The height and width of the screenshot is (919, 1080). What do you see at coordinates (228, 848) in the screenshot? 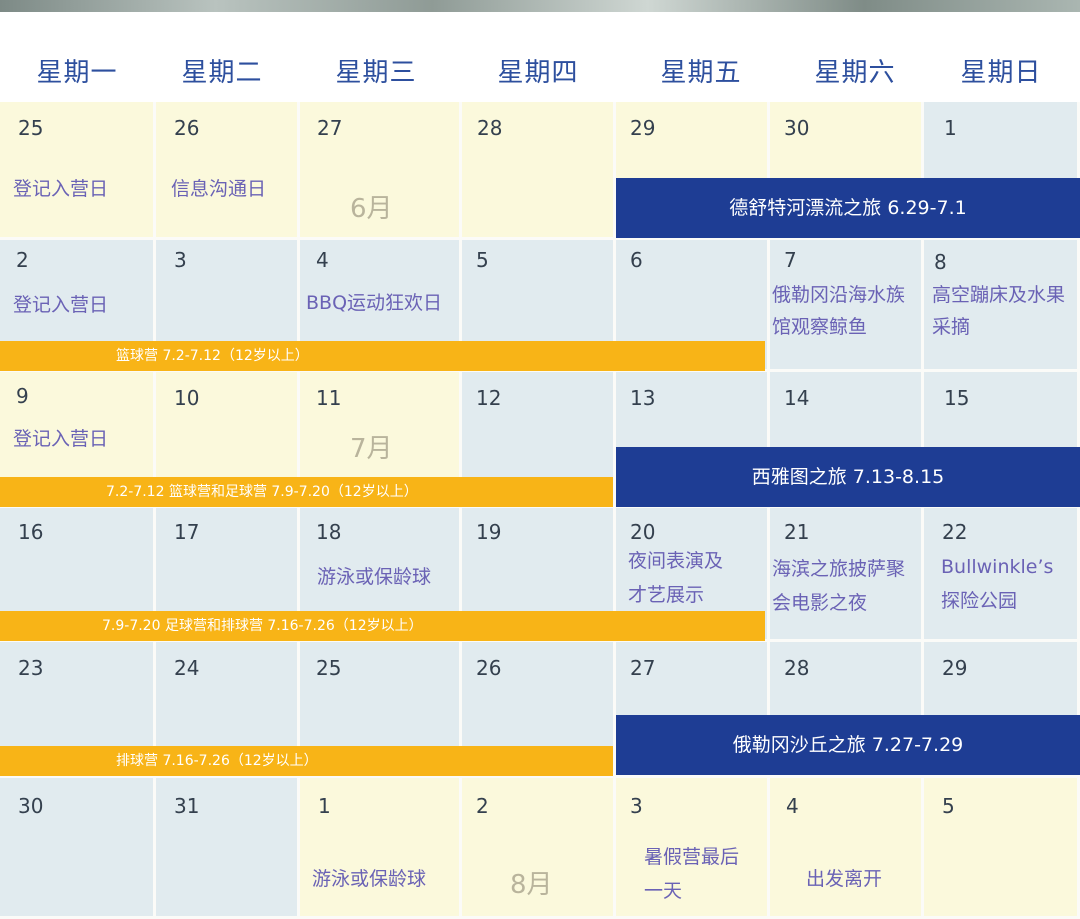
I see `day-cell: 31` at bounding box center [228, 848].